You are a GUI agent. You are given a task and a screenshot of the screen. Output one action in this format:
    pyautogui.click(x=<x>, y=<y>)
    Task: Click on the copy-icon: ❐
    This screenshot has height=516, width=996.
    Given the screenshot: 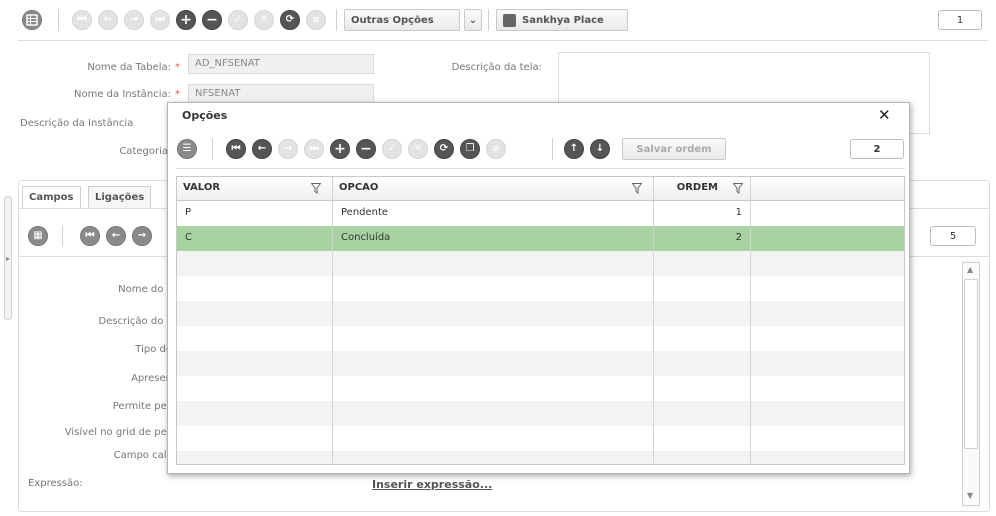 What is the action you would take?
    pyautogui.click(x=470, y=149)
    